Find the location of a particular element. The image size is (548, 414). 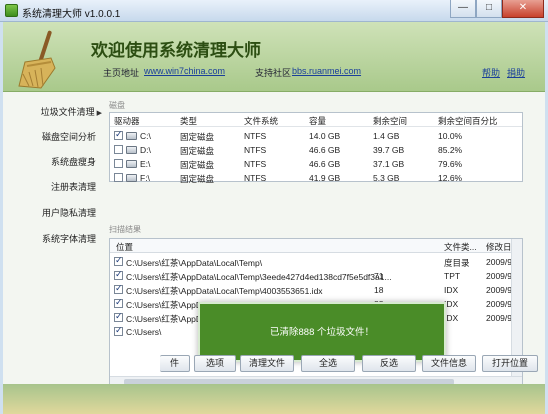

community-label: 支持社区 is located at coordinates (273, 73).